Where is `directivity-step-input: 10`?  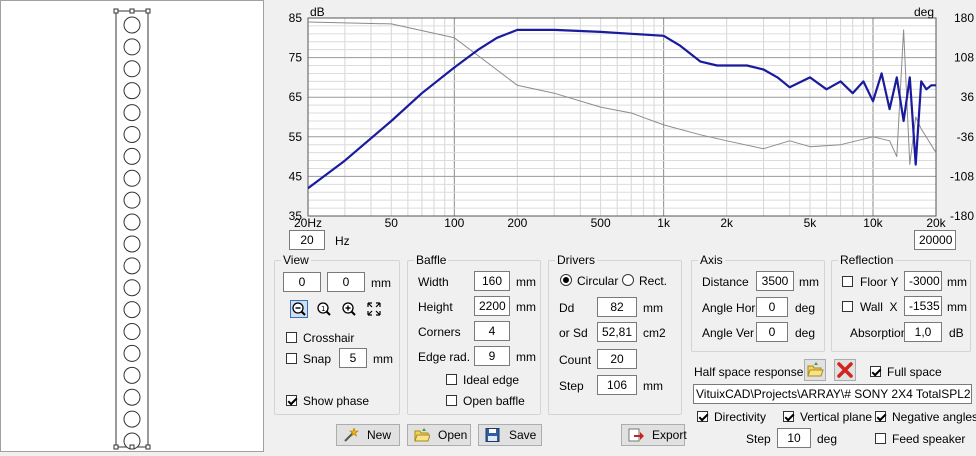 directivity-step-input: 10 is located at coordinates (794, 438).